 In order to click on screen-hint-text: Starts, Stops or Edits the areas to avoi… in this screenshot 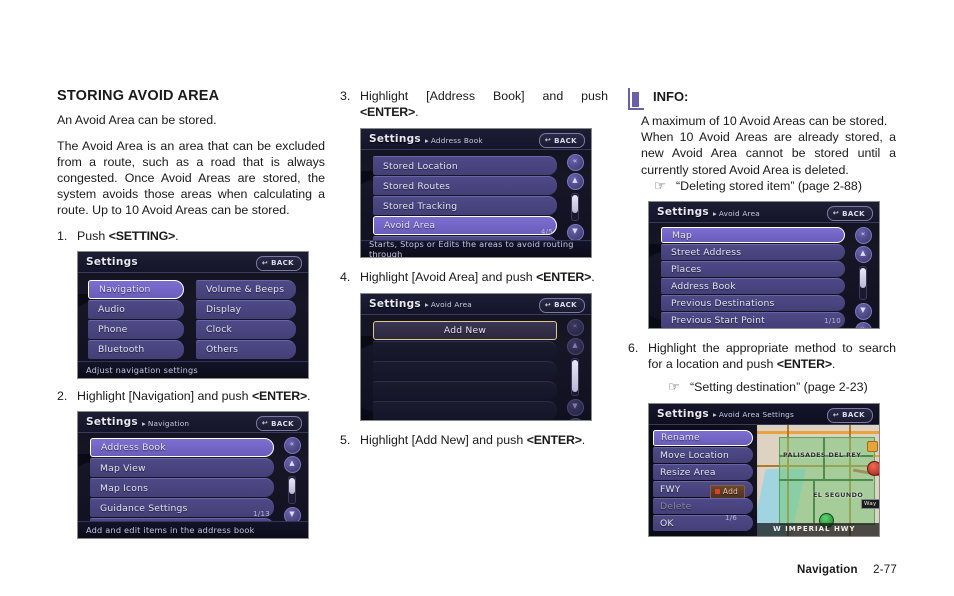, I will do `click(471, 249)`.